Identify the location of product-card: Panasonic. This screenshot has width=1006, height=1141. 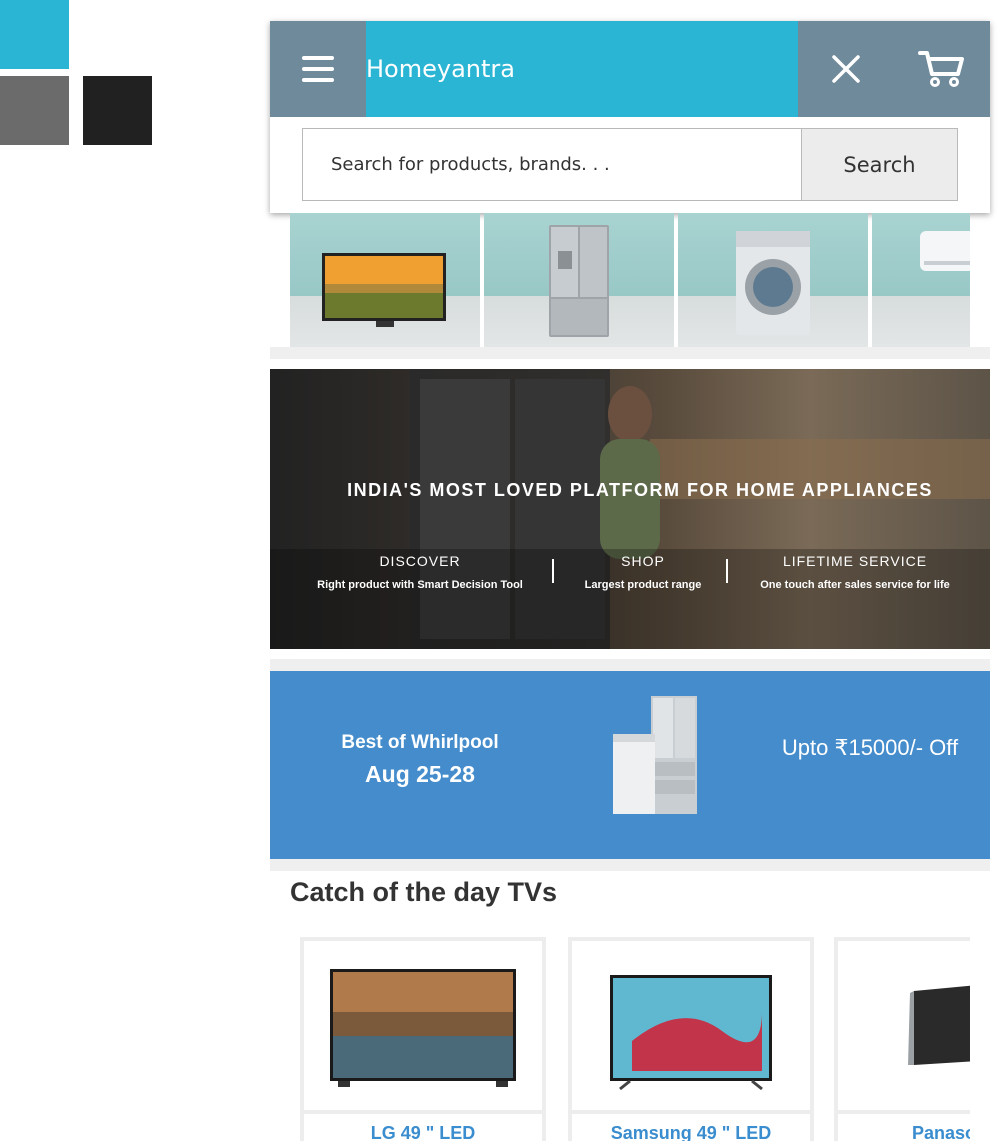
(902, 1039).